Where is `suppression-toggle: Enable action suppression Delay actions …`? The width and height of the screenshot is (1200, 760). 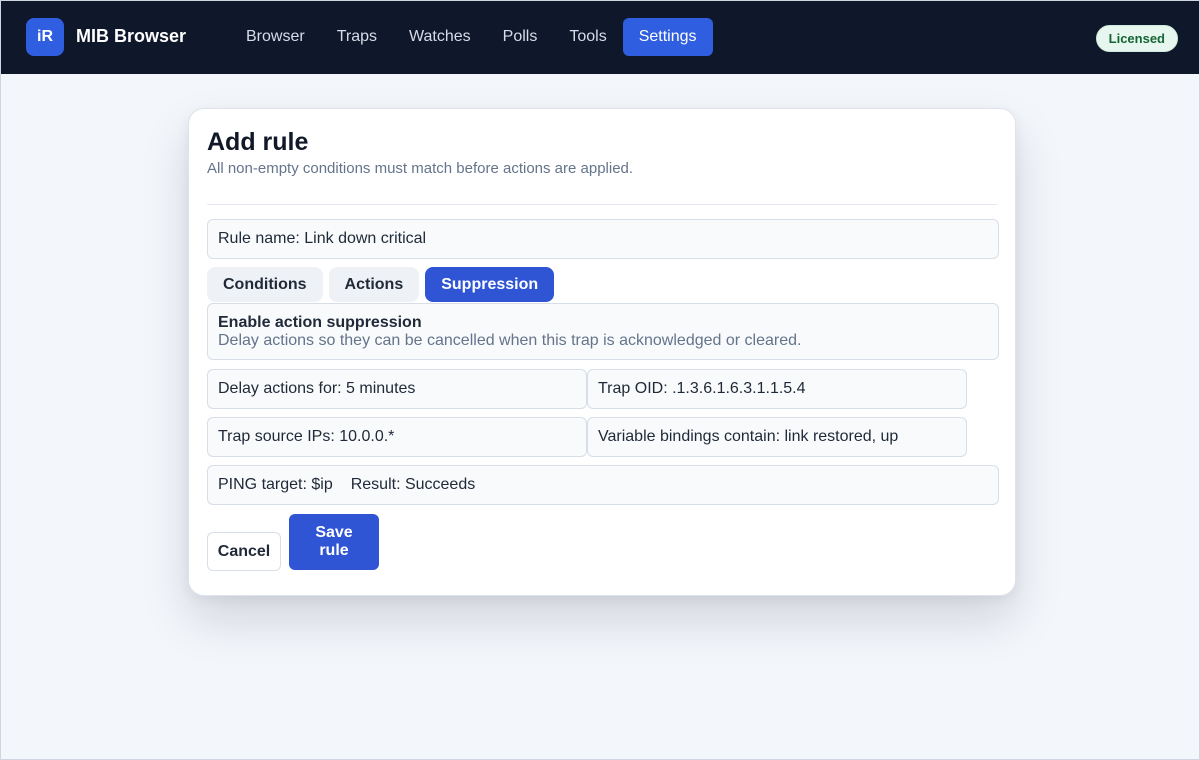
suppression-toggle: Enable action suppression Delay actions … is located at coordinates (603, 331).